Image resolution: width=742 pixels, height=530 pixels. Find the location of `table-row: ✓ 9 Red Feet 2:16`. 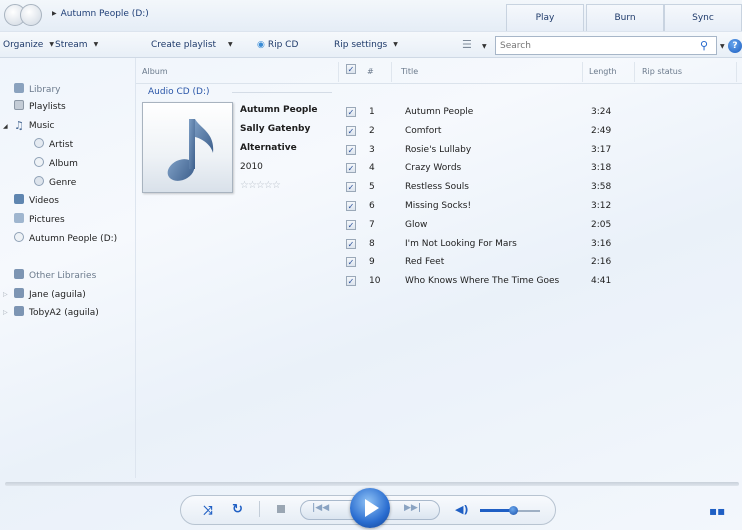

table-row: ✓ 9 Red Feet 2:16 is located at coordinates (489, 264).